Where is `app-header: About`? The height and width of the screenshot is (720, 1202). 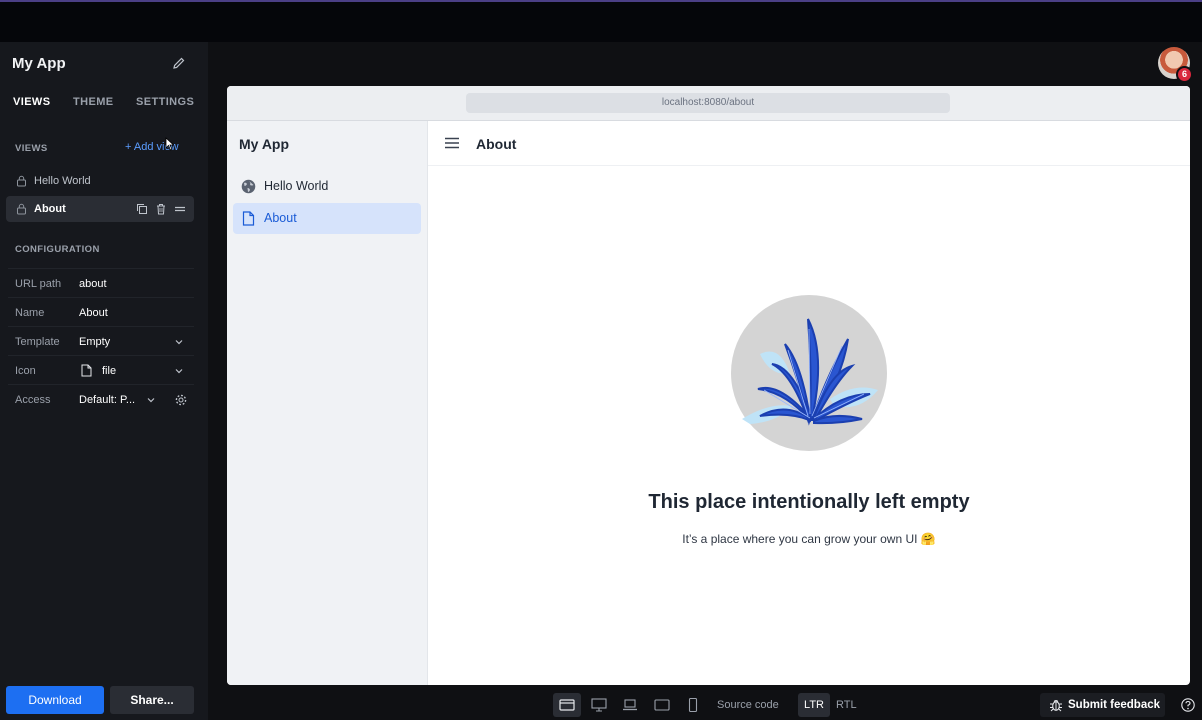 app-header: About is located at coordinates (809, 143).